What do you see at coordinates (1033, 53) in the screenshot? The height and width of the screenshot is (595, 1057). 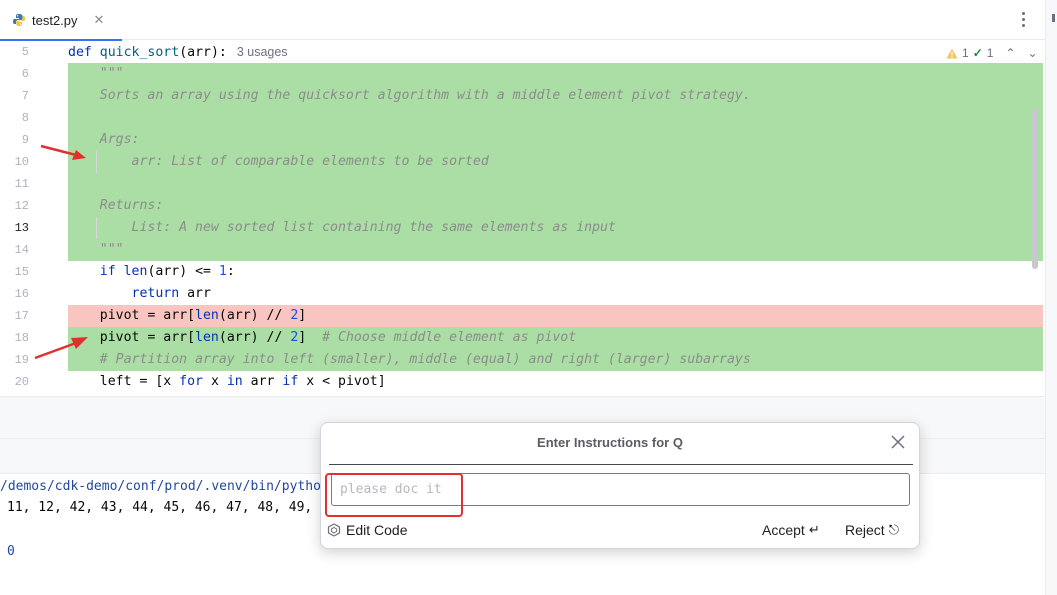 I see `chevron-down-icon: ⌄` at bounding box center [1033, 53].